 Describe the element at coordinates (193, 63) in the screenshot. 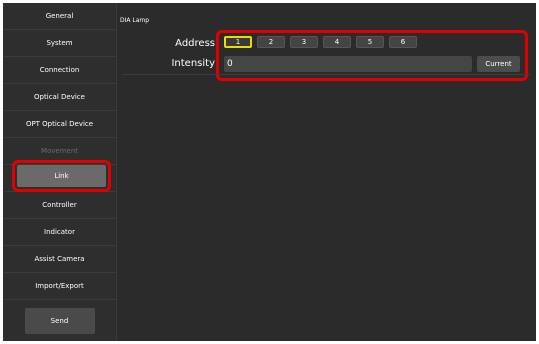

I see `intensity-label: Intensity` at that location.